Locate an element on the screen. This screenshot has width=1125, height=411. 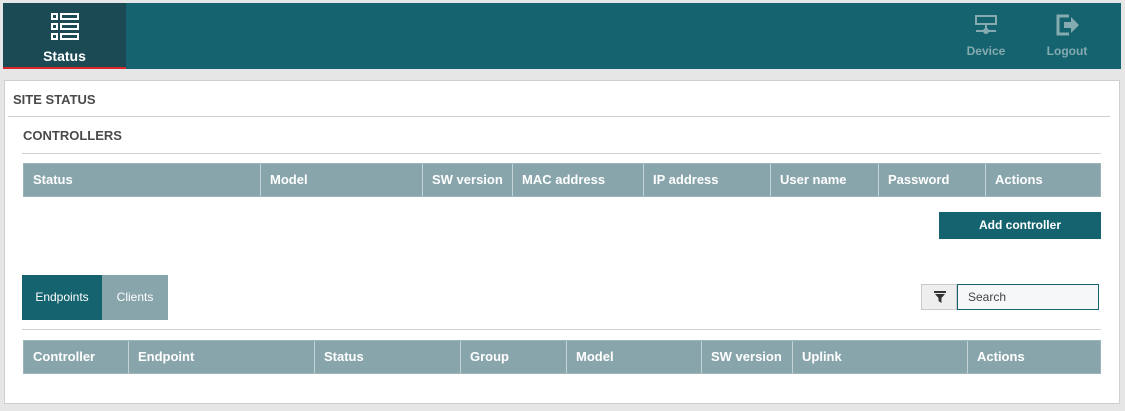
filter-icon is located at coordinates (940, 297).